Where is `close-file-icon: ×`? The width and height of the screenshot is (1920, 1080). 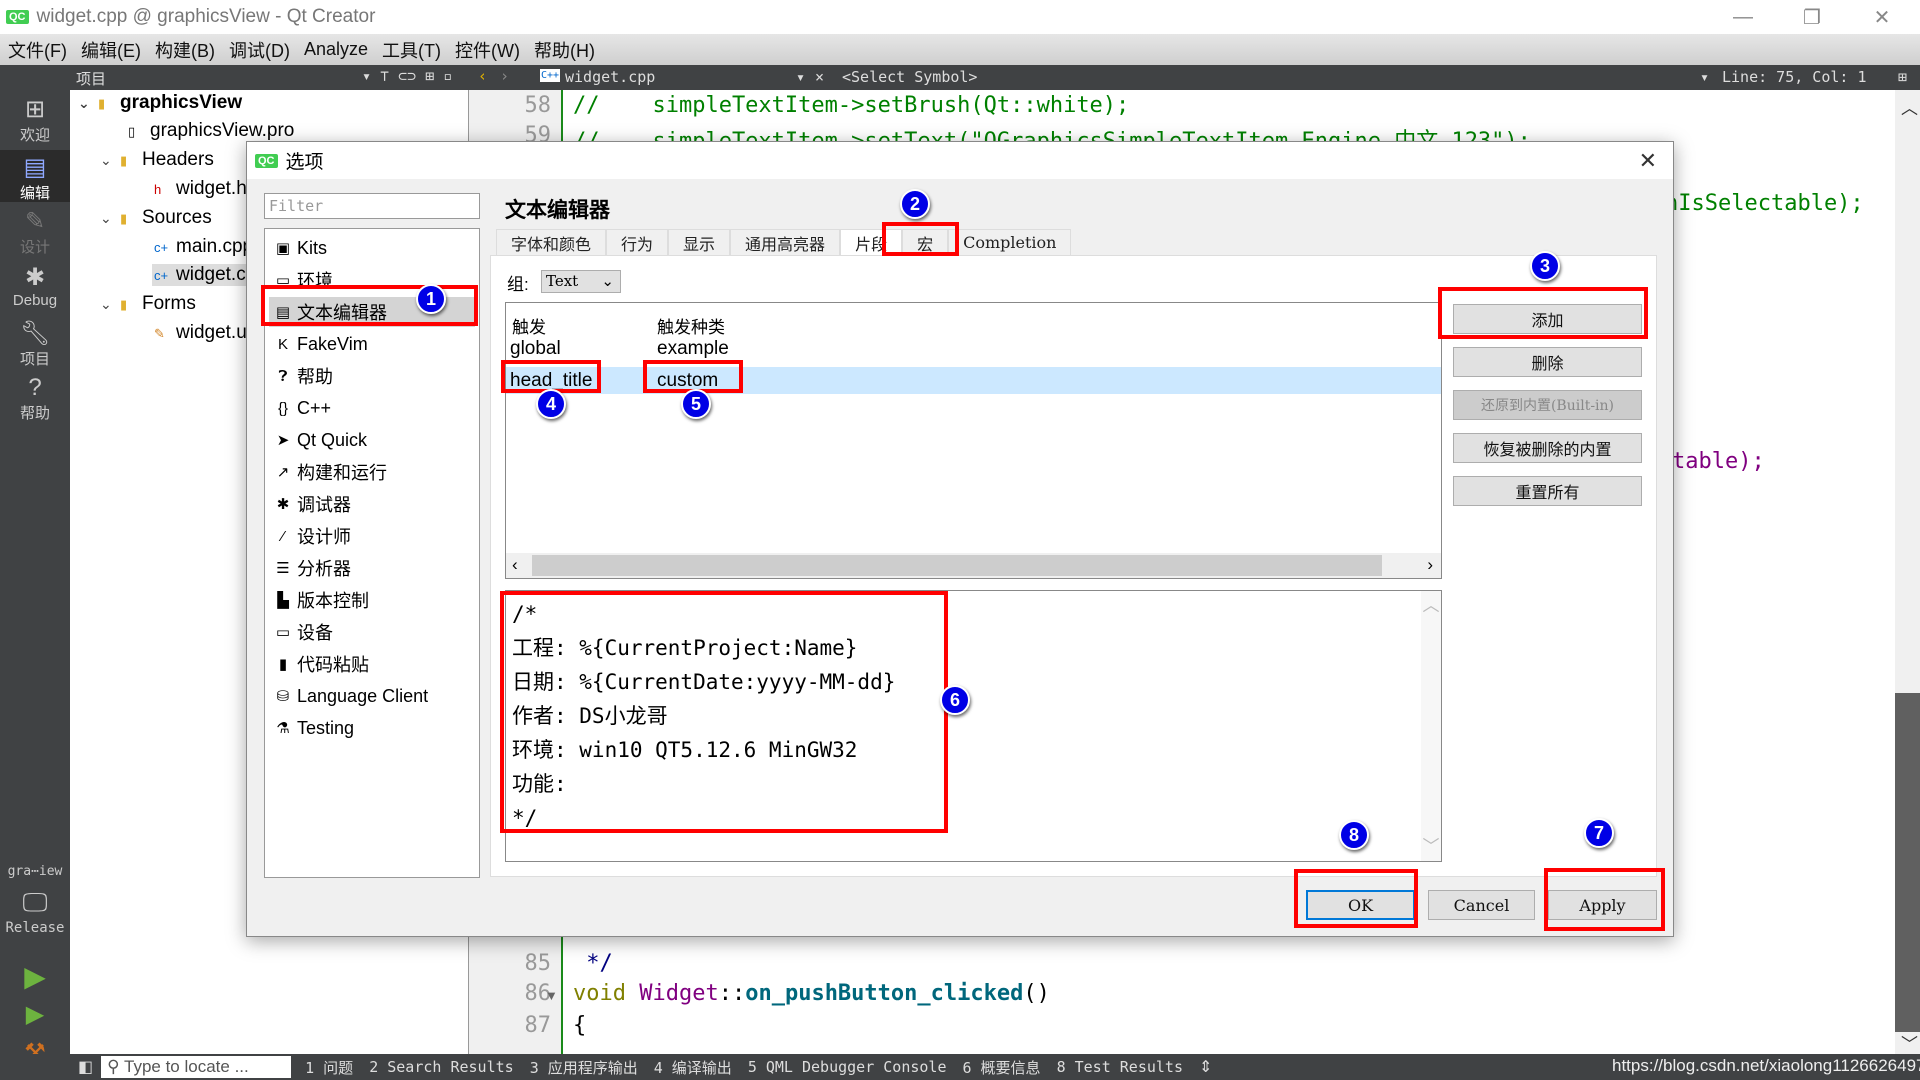
close-file-icon: × is located at coordinates (819, 77).